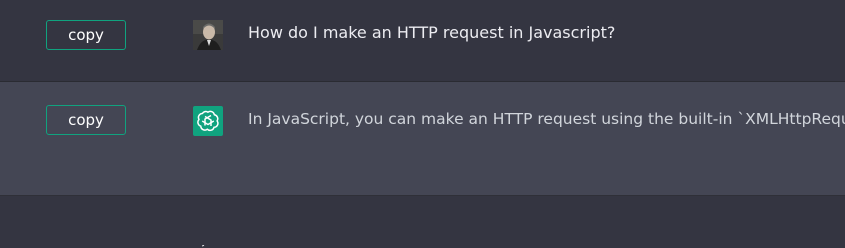  I want to click on assistant-avatar, so click(208, 121).